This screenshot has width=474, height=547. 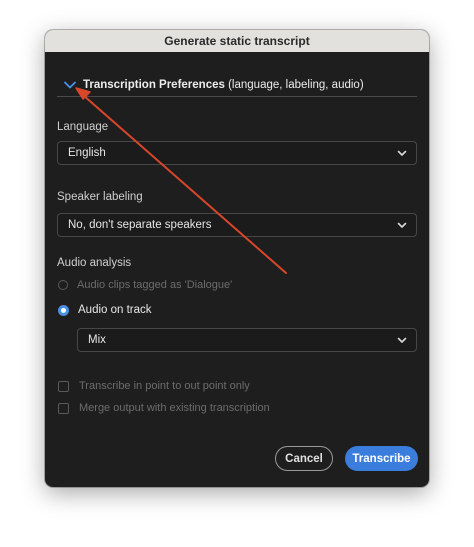 I want to click on audio-track-value: Mix, so click(x=97, y=340).